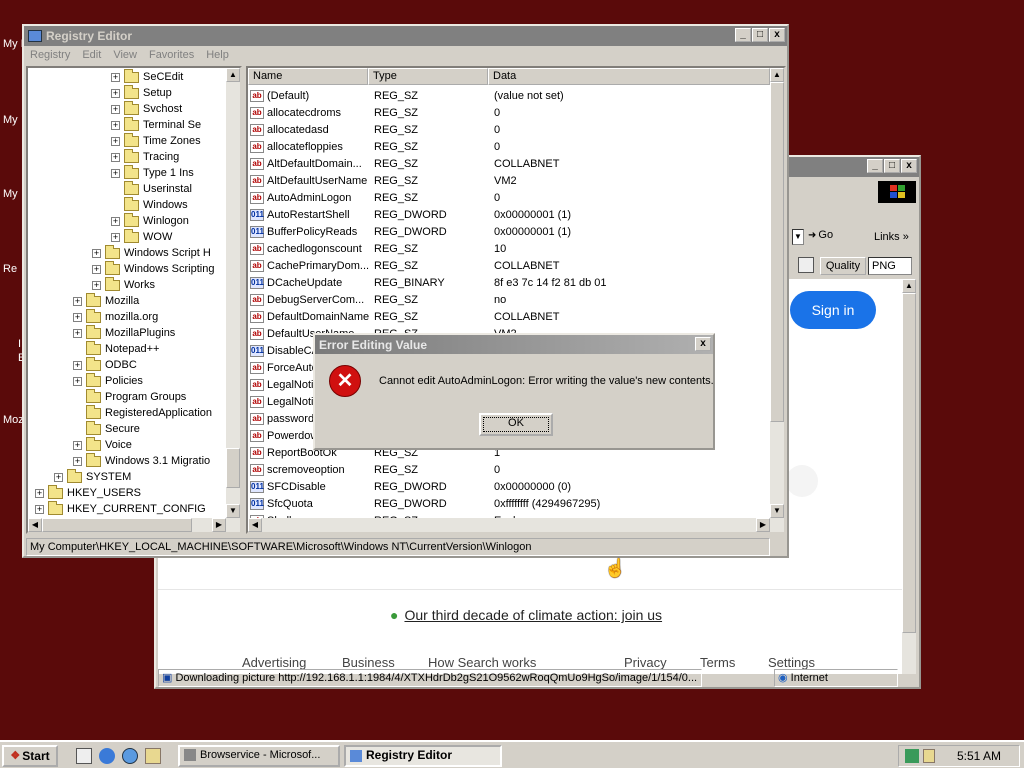 The height and width of the screenshot is (768, 1024). What do you see at coordinates (171, 55) in the screenshot?
I see `menu-favorites: Favorites` at bounding box center [171, 55].